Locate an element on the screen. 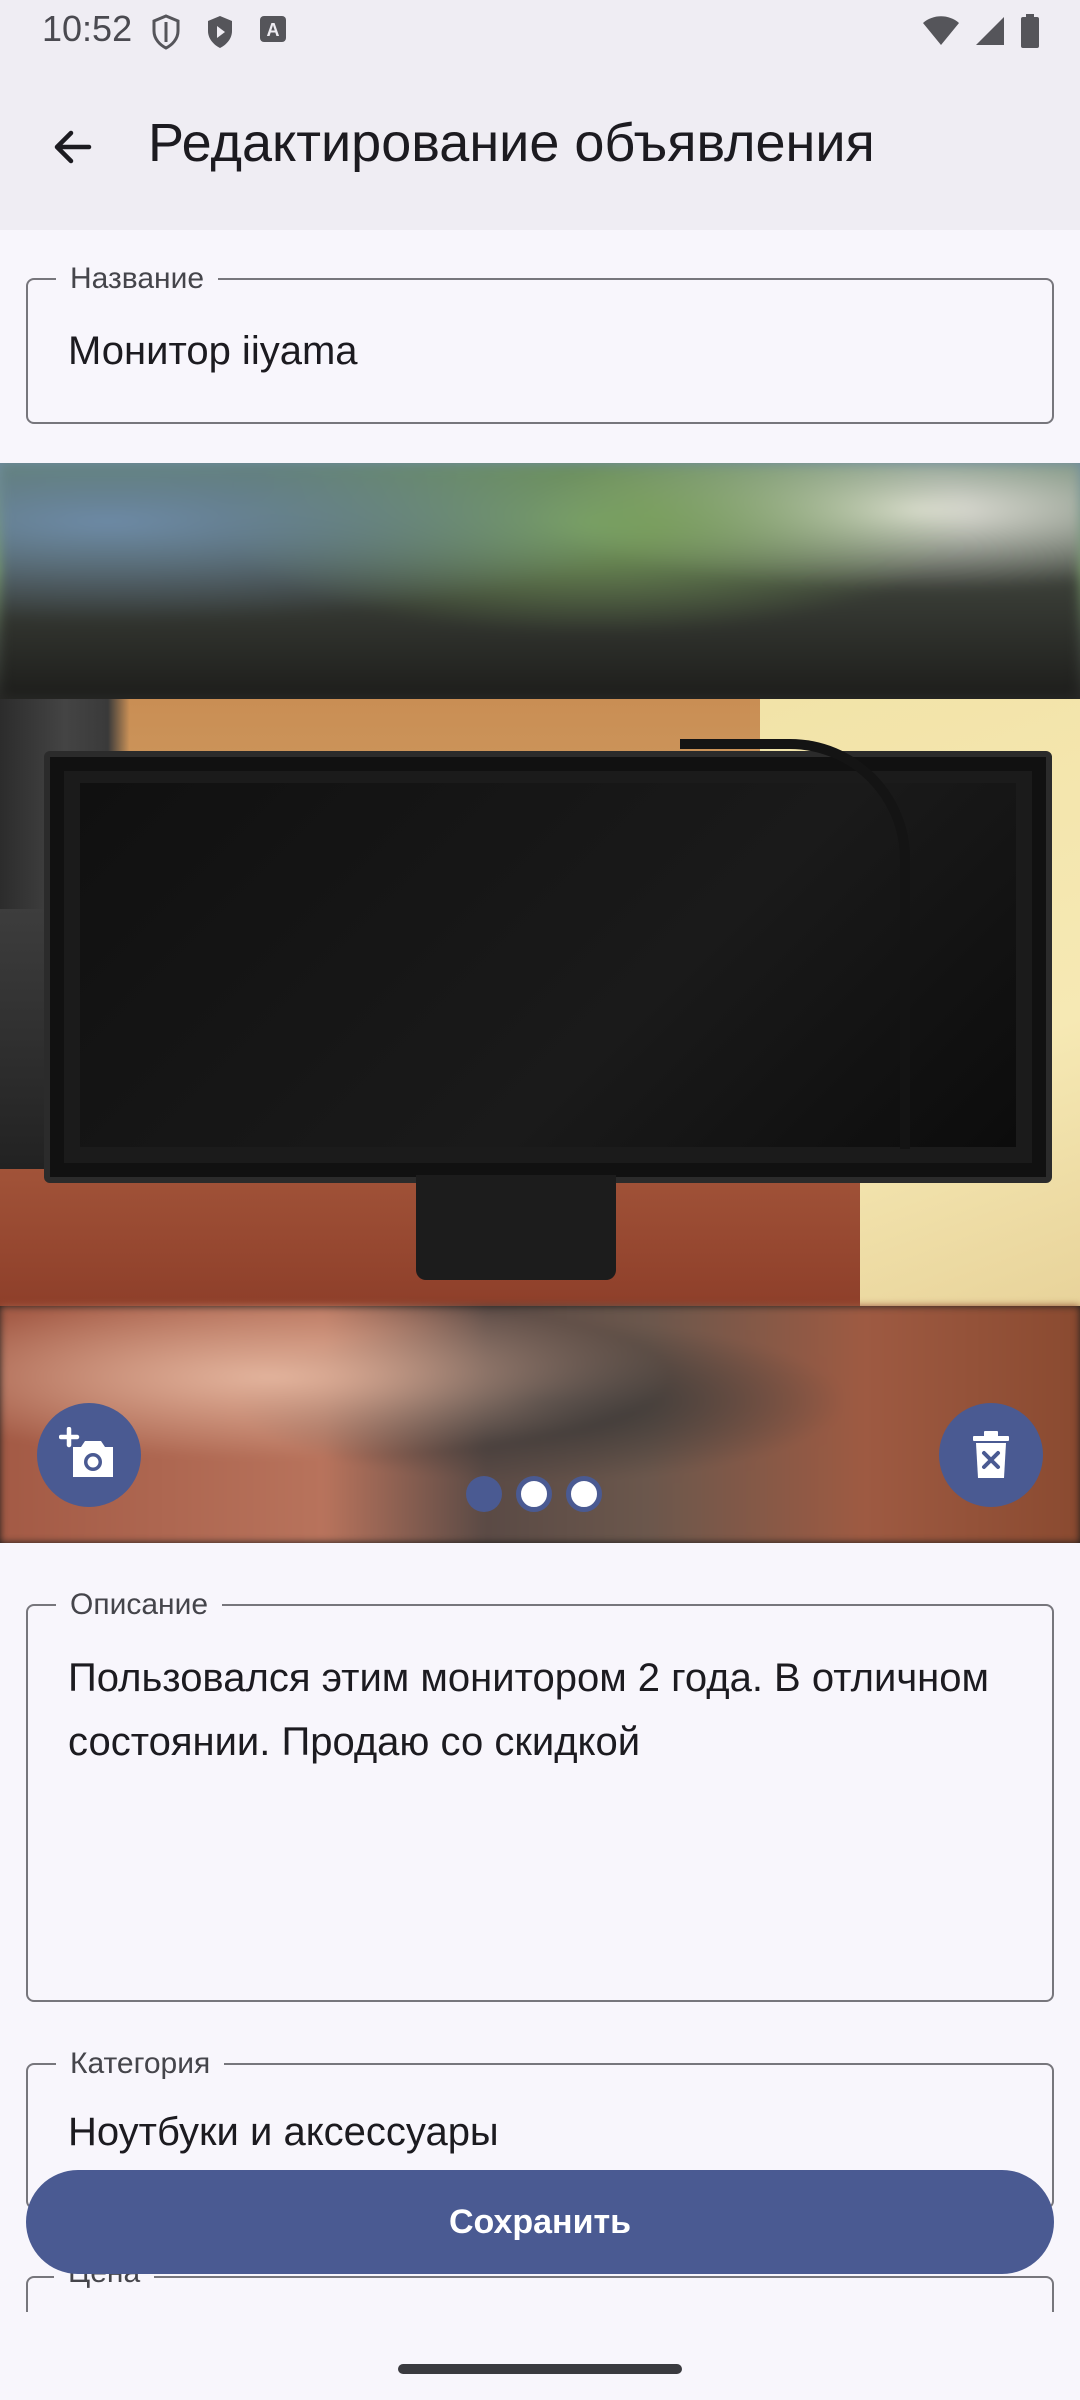  signal-icon is located at coordinates (990, 31).